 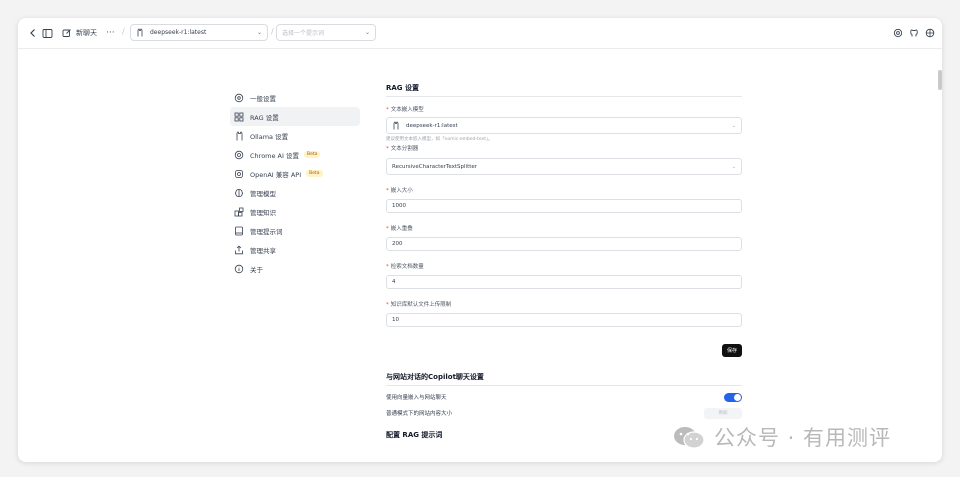 I want to click on model-select-value: deepseek-r1:latest, so click(x=178, y=32).